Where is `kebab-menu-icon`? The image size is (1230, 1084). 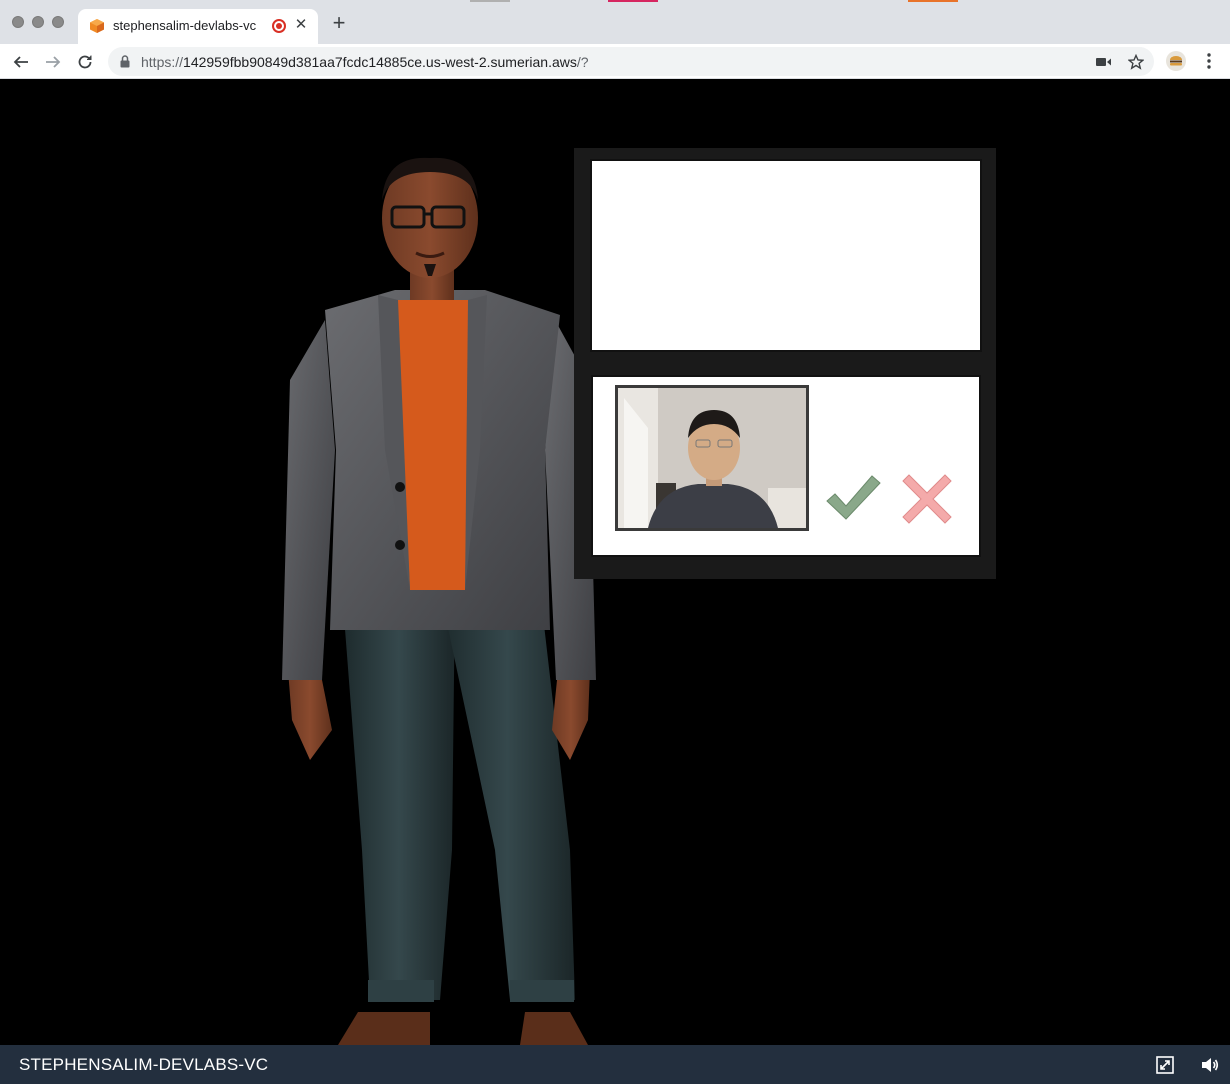
kebab-menu-icon is located at coordinates (1209, 61).